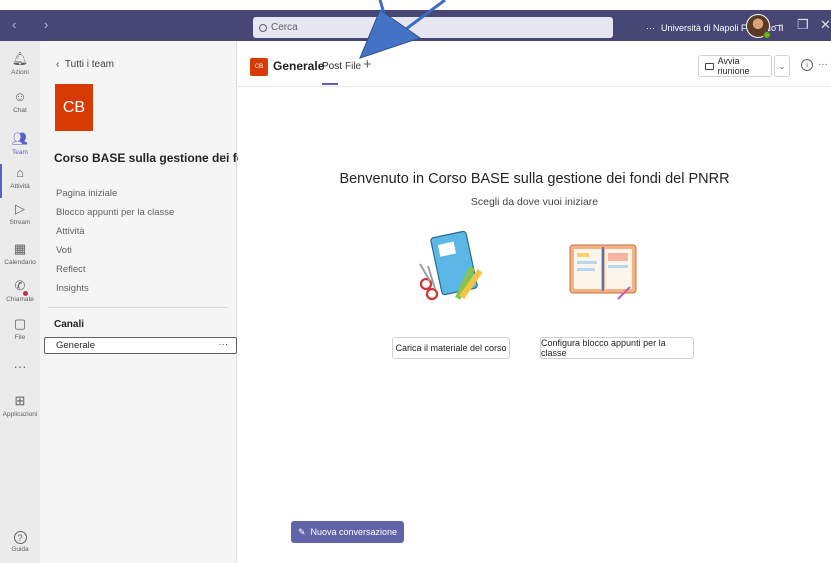  Describe the element at coordinates (20, 323) in the screenshot. I see `file-icon: ▢` at that location.